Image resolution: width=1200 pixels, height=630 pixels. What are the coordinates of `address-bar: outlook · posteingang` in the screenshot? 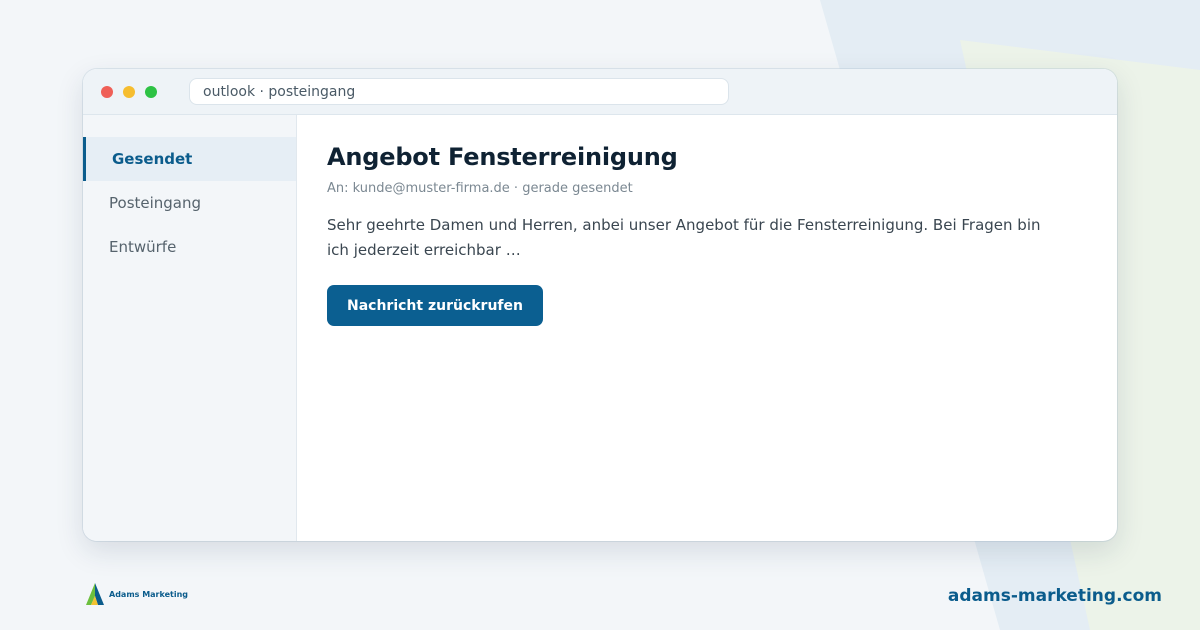 It's located at (459, 91).